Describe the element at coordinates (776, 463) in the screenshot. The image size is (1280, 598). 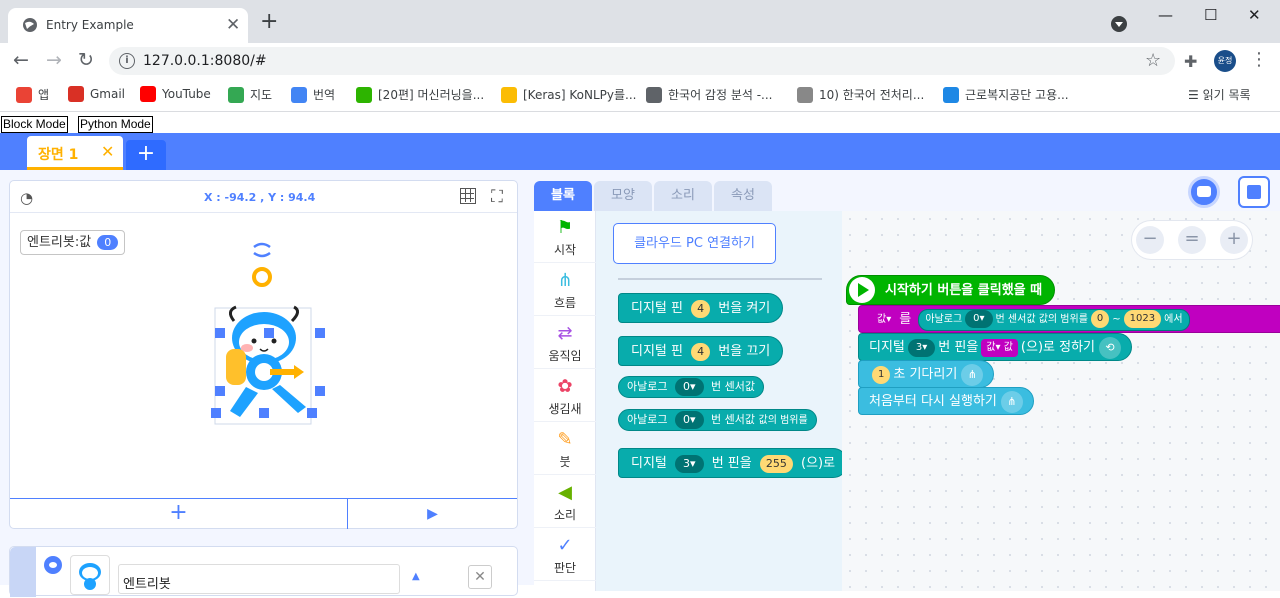
I see `number-input: 255` at that location.